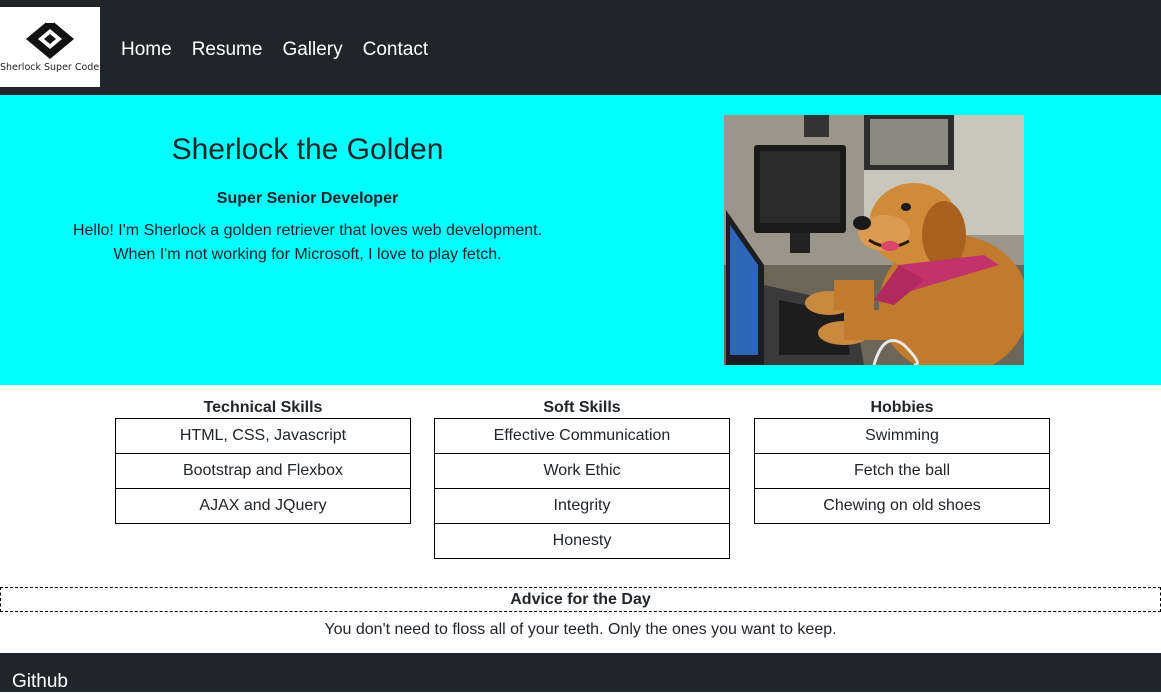 The image size is (1161, 694). What do you see at coordinates (307, 149) in the screenshot?
I see `hero-name: Sherlock the Golden` at bounding box center [307, 149].